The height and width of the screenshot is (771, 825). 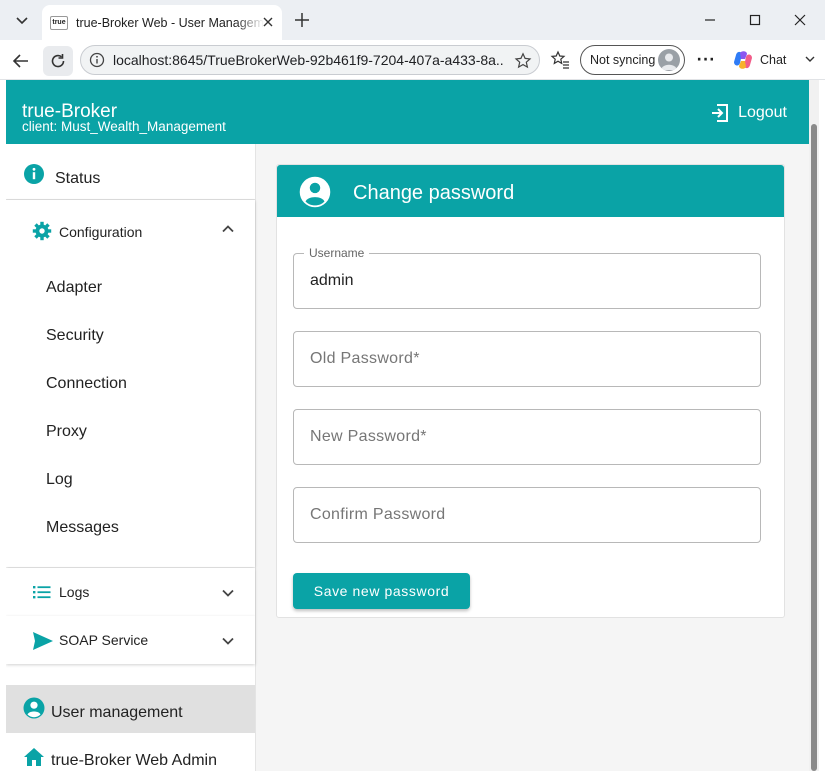 I want to click on confirm-password-field, so click(x=527, y=515).